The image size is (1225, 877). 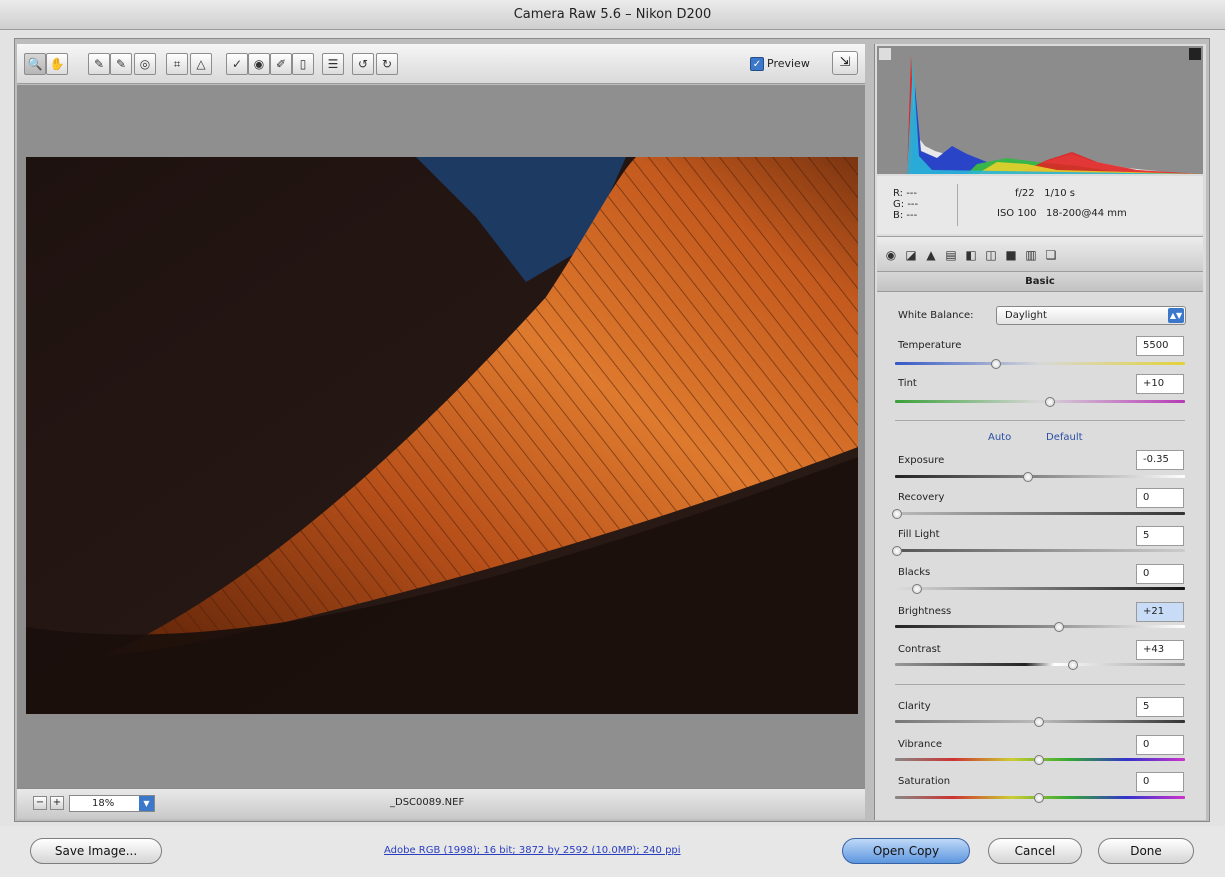 What do you see at coordinates (999, 437) in the screenshot?
I see `auto-link: Auto` at bounding box center [999, 437].